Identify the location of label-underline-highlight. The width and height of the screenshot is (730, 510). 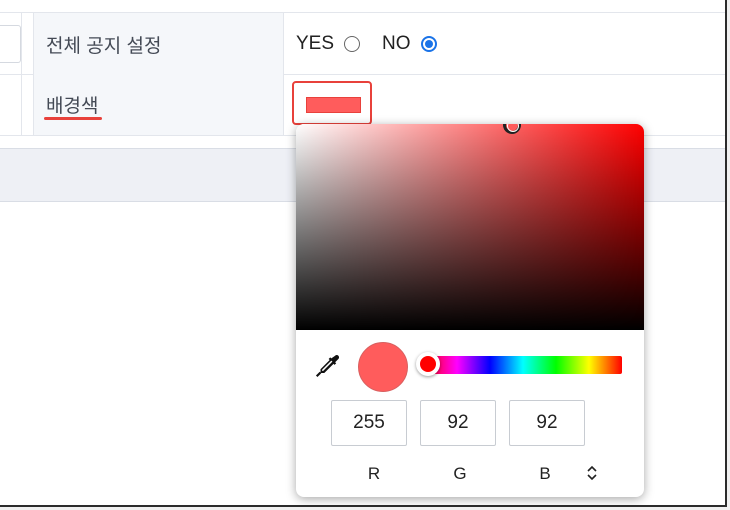
(73, 118).